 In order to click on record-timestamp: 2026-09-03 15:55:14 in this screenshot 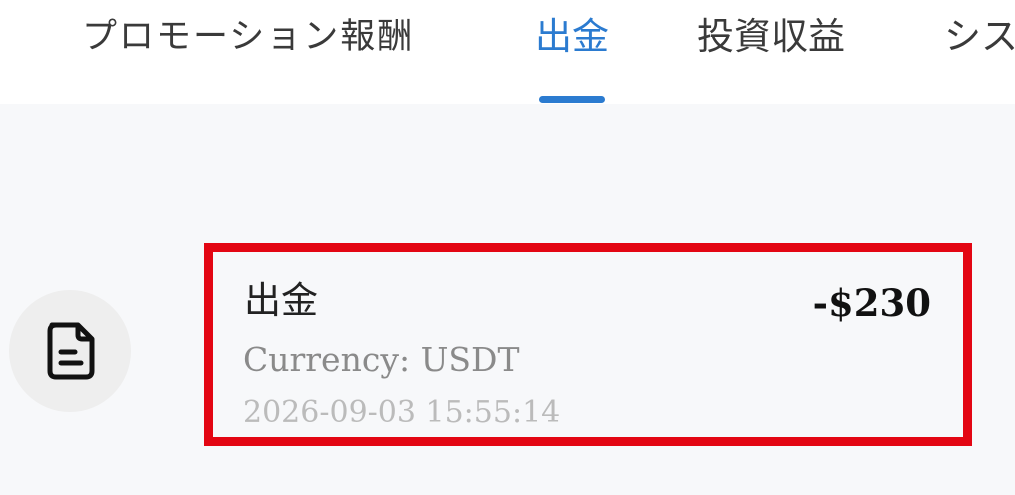, I will do `click(402, 412)`.